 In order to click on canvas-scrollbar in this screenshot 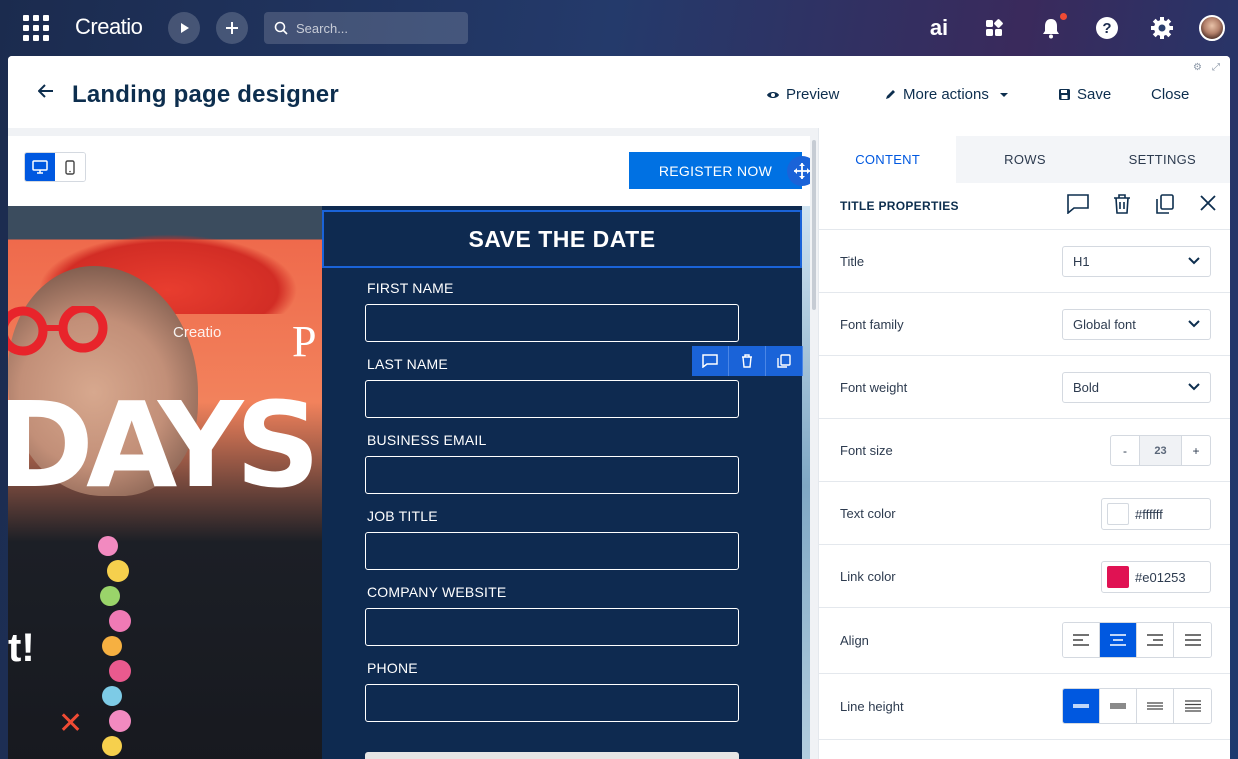, I will do `click(814, 443)`.